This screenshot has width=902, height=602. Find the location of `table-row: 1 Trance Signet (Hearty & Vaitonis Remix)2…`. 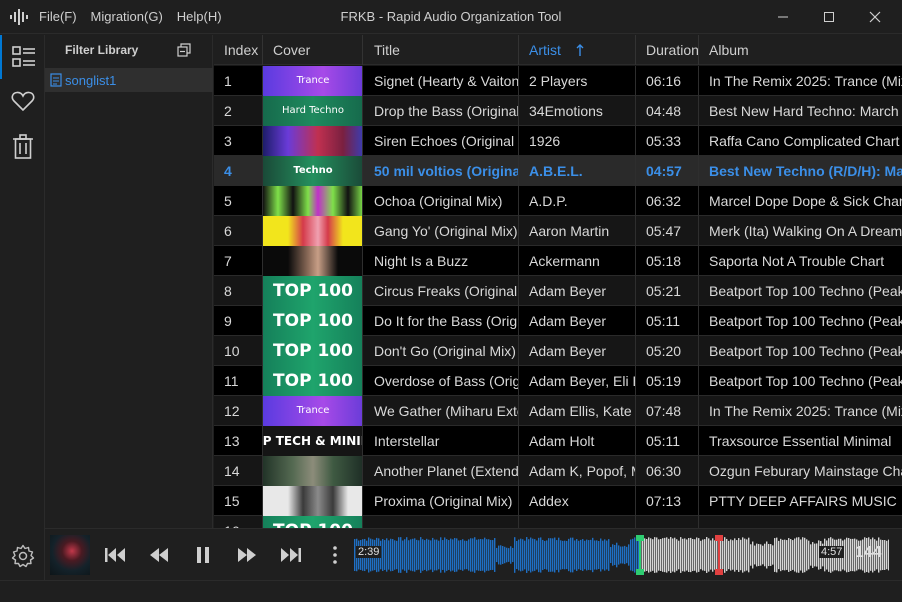

table-row: 1 Trance Signet (Hearty & Vaitonis Remix)2… is located at coordinates (558, 81).